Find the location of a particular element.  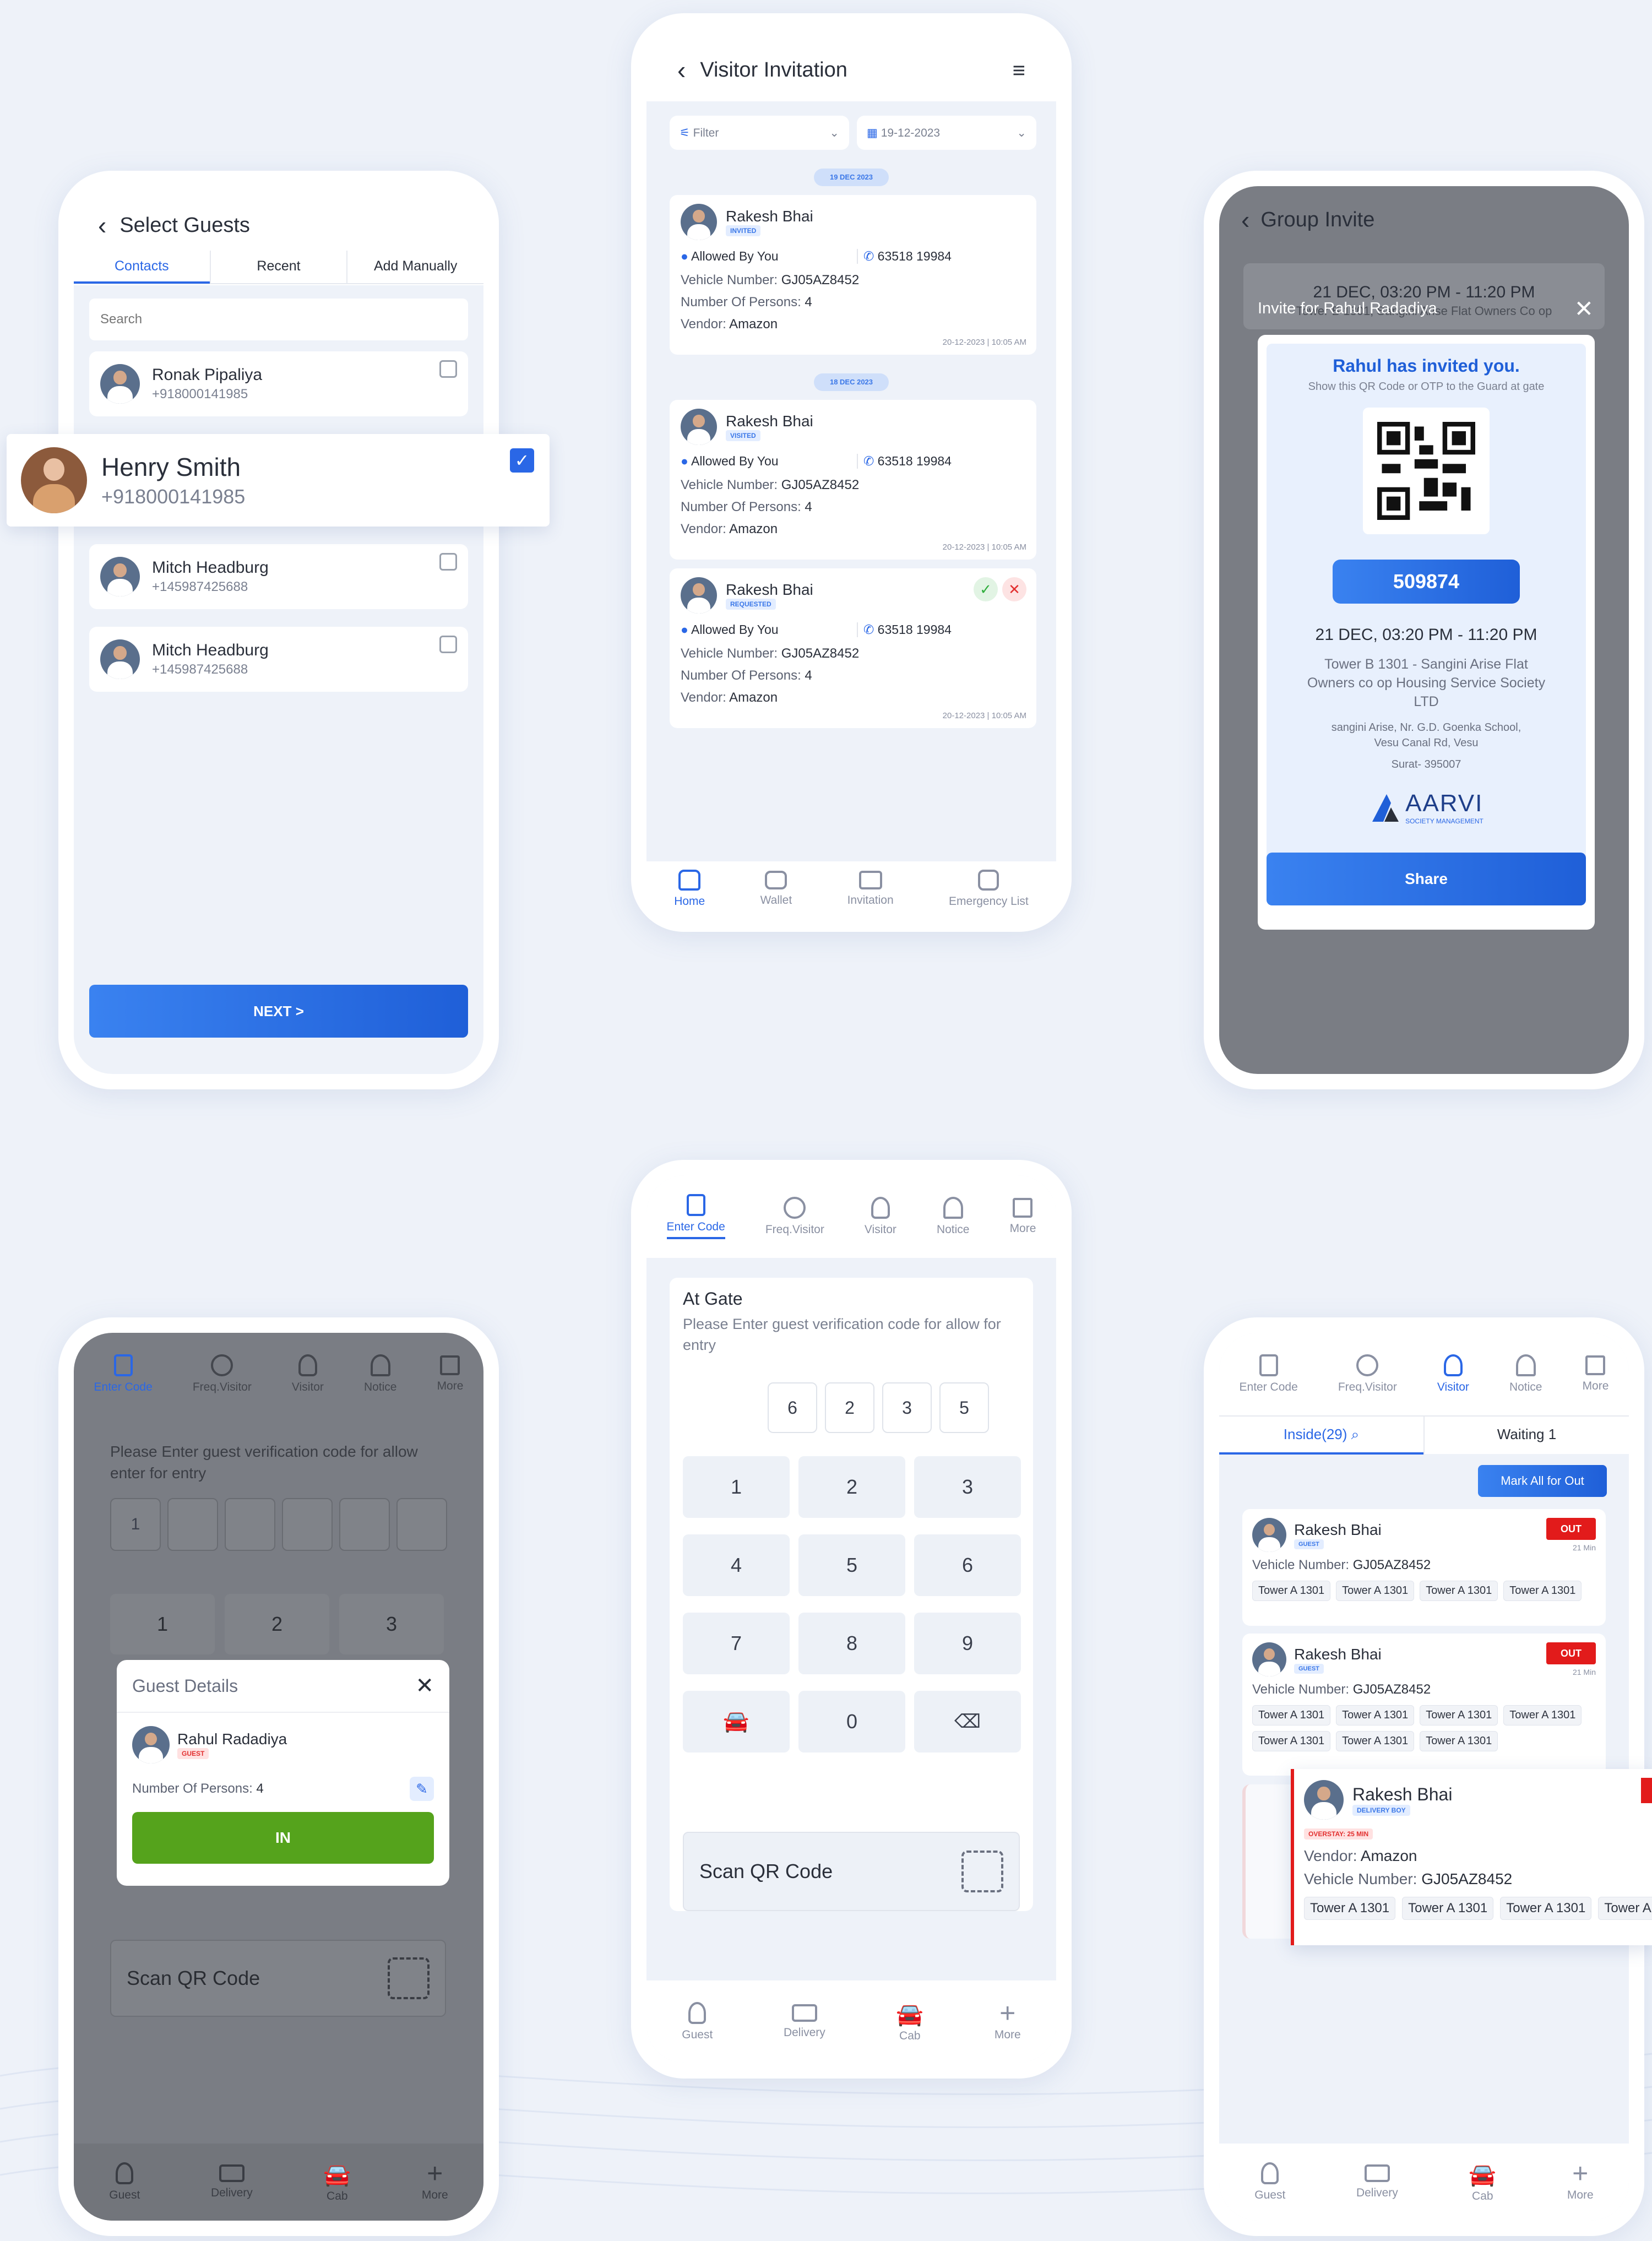

out-button is located at coordinates (1646, 1790).